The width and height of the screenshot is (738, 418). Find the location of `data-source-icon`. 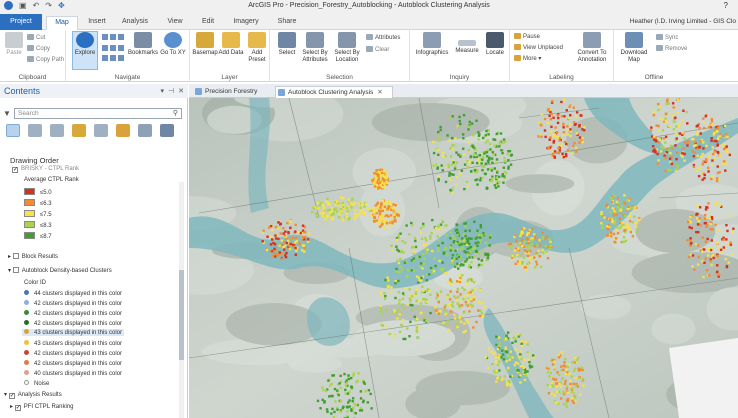

data-source-icon is located at coordinates (35, 130).